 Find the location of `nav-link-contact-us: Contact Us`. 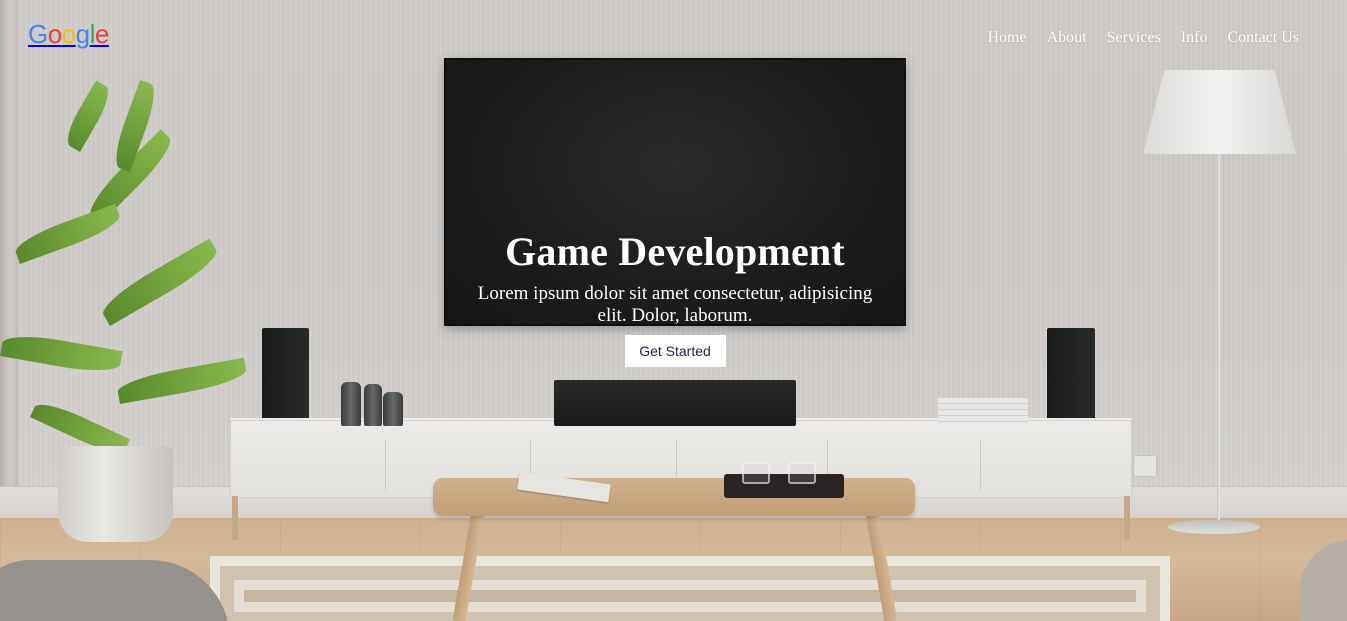

nav-link-contact-us: Contact Us is located at coordinates (1263, 38).